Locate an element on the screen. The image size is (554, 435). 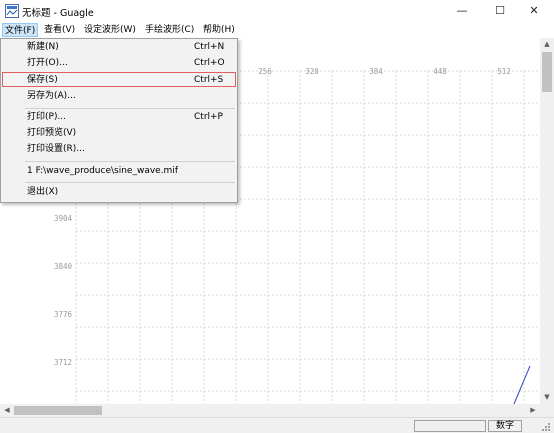
app-icon is located at coordinates (12, 11).